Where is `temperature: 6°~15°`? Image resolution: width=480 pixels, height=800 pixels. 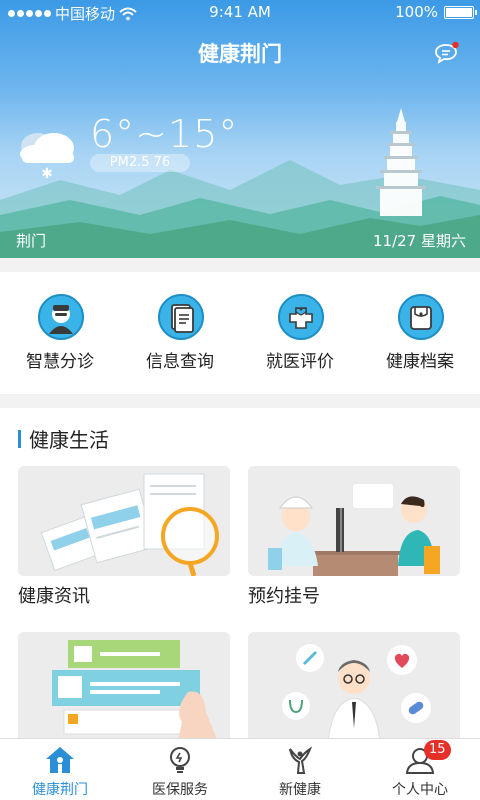
temperature: 6°~15° is located at coordinates (164, 134).